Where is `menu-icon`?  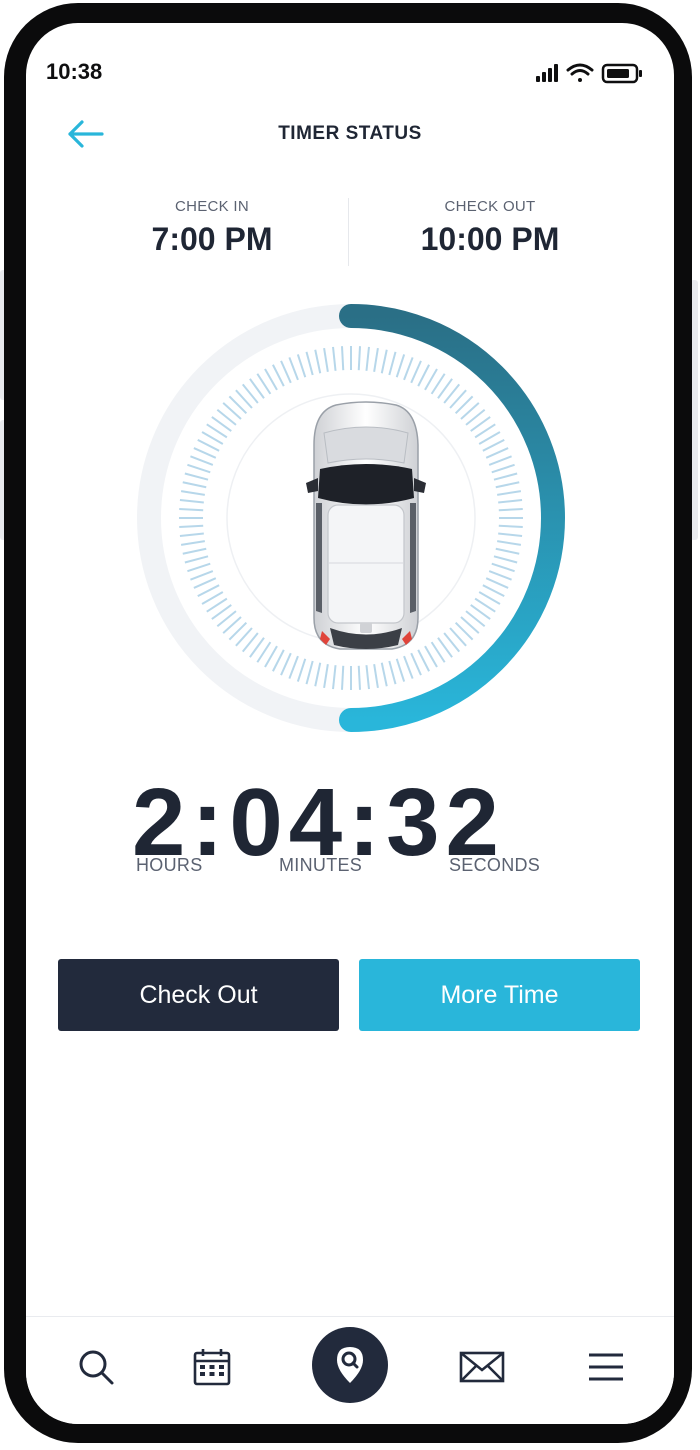 menu-icon is located at coordinates (606, 1367).